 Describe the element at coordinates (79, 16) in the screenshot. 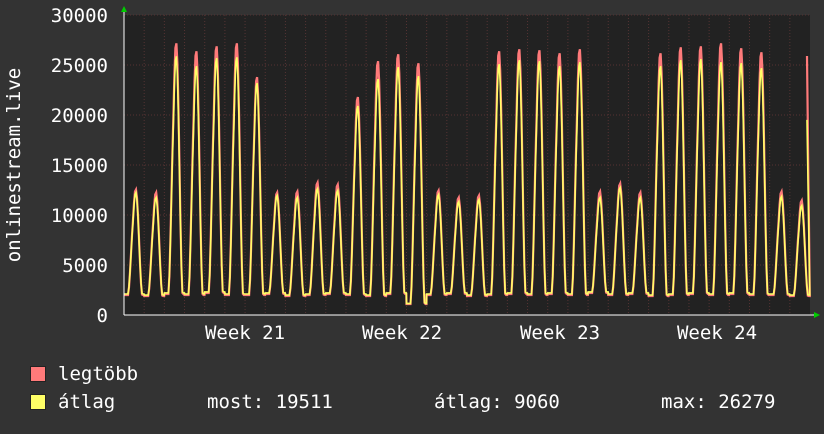

I see `y-tick-label: 30000` at that location.